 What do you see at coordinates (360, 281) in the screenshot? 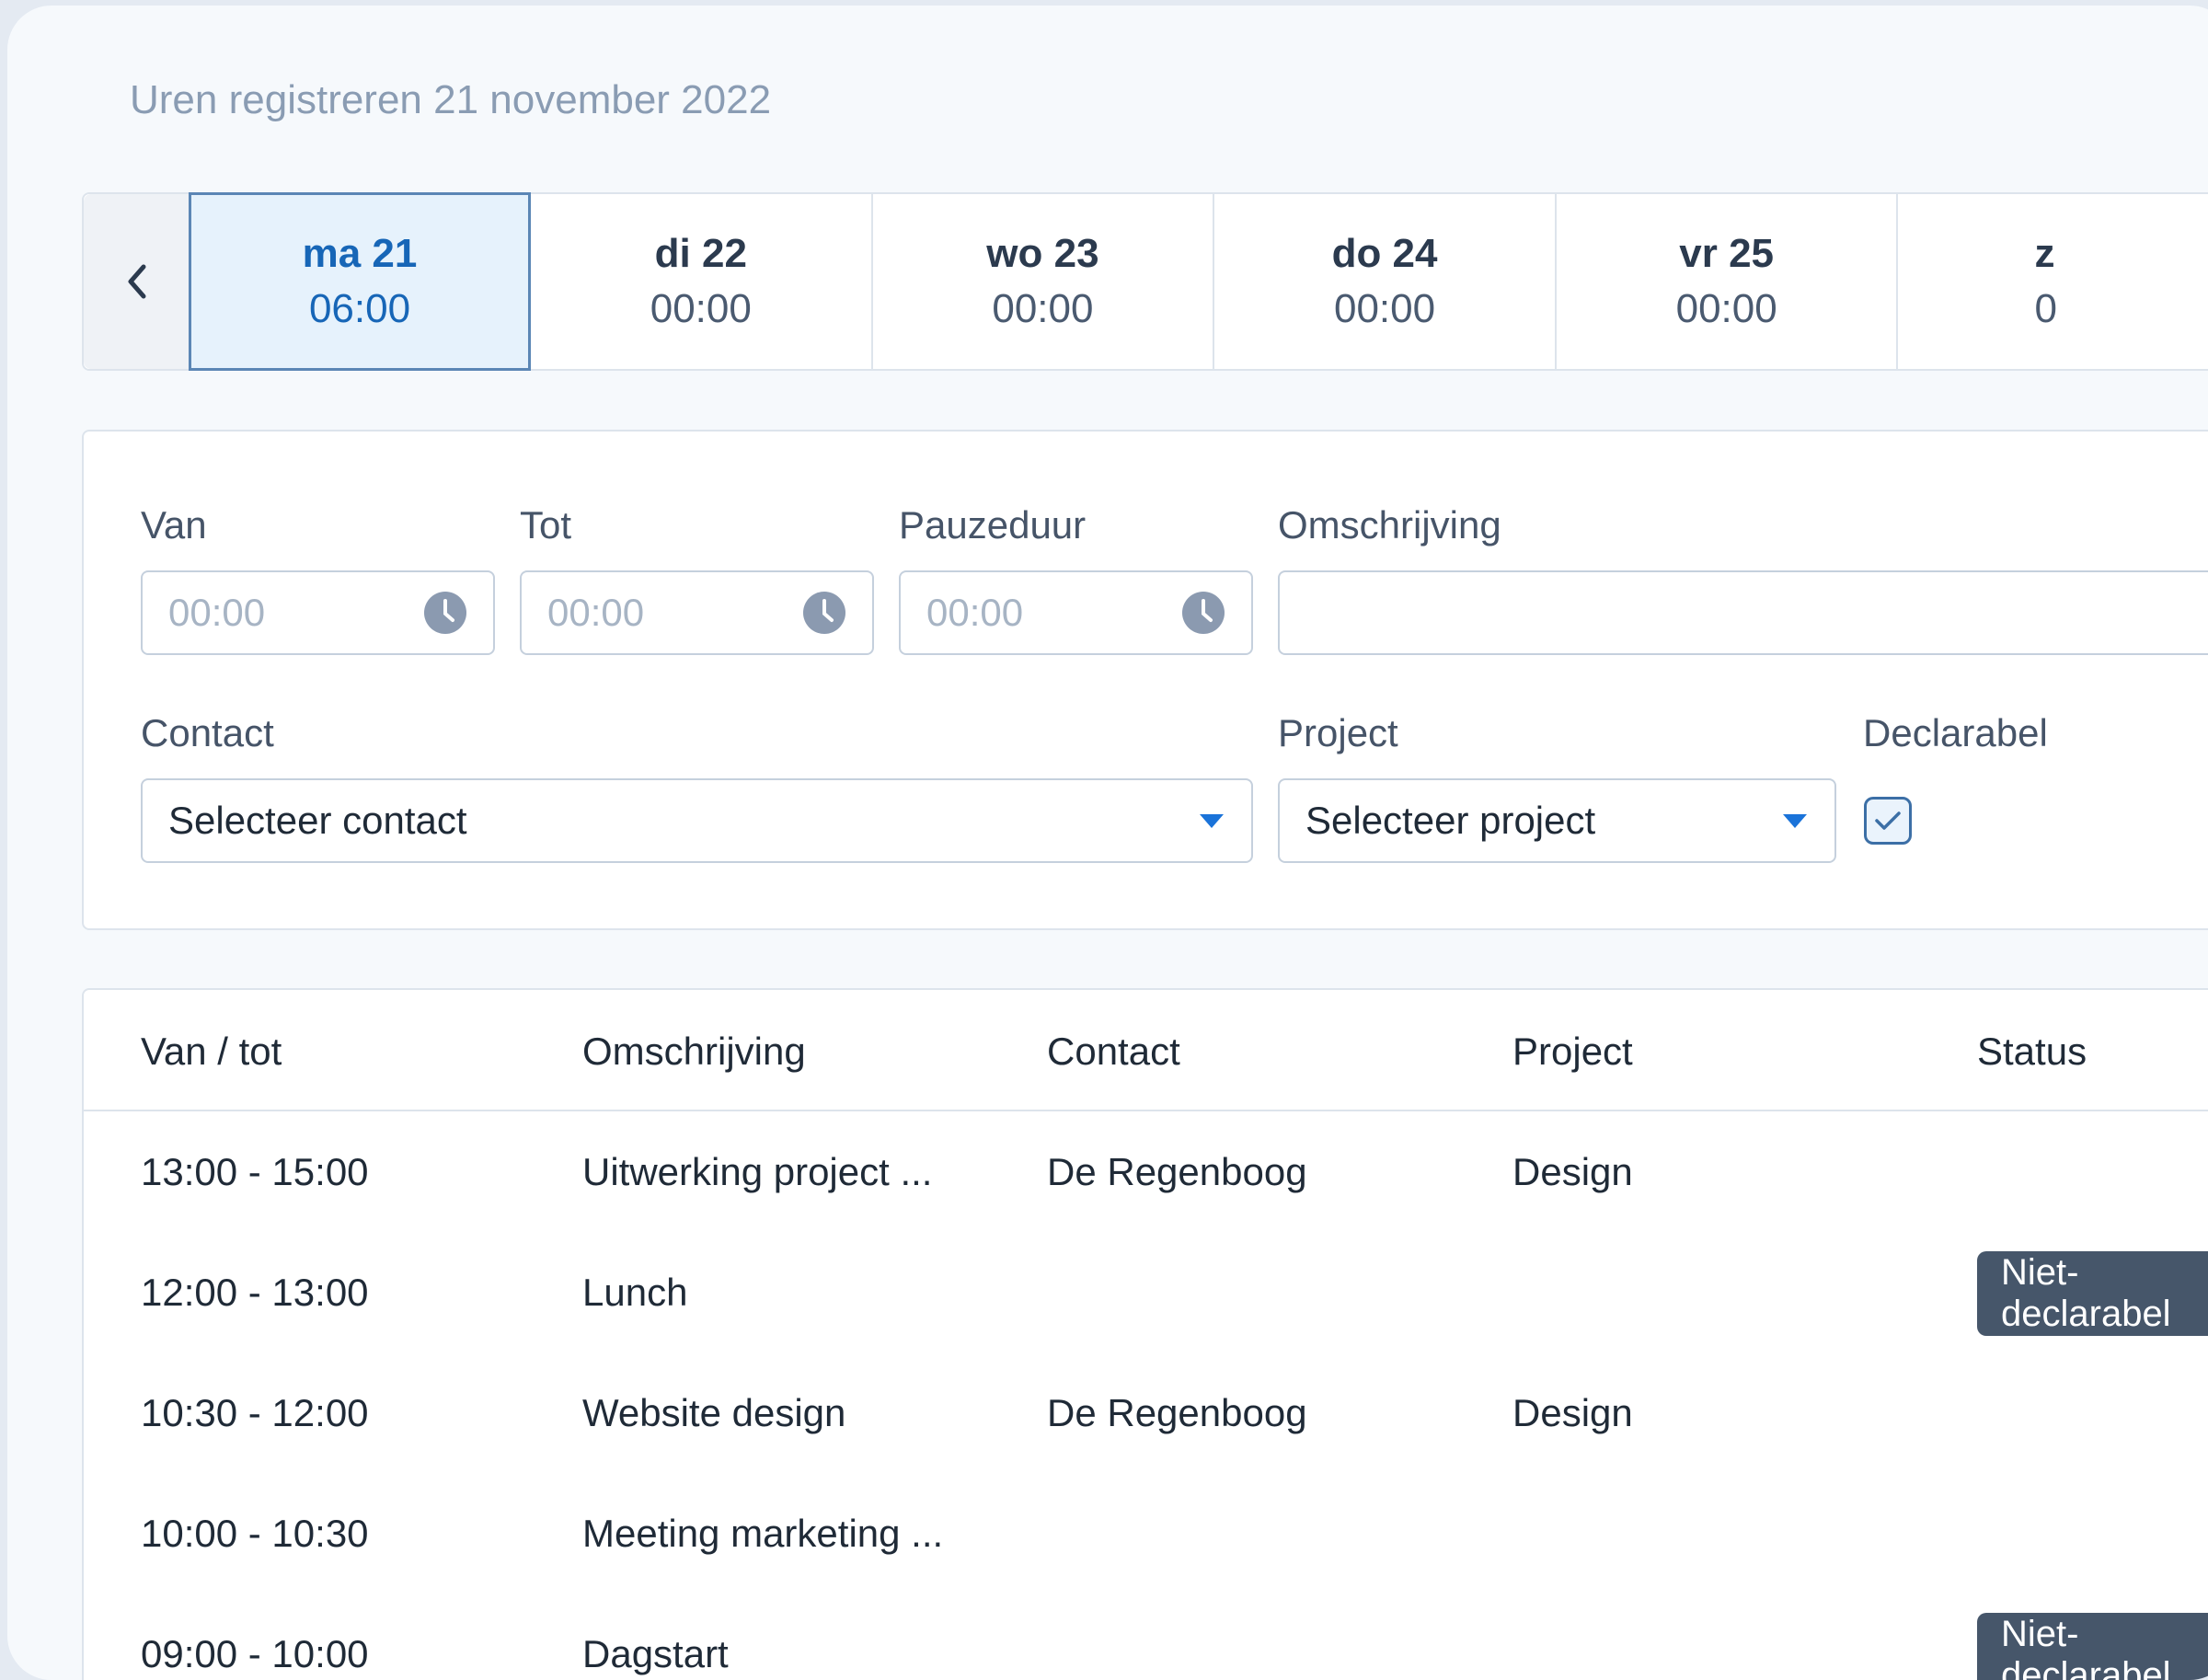
I see `day-tab-ma-21: ma 21 06:00` at bounding box center [360, 281].